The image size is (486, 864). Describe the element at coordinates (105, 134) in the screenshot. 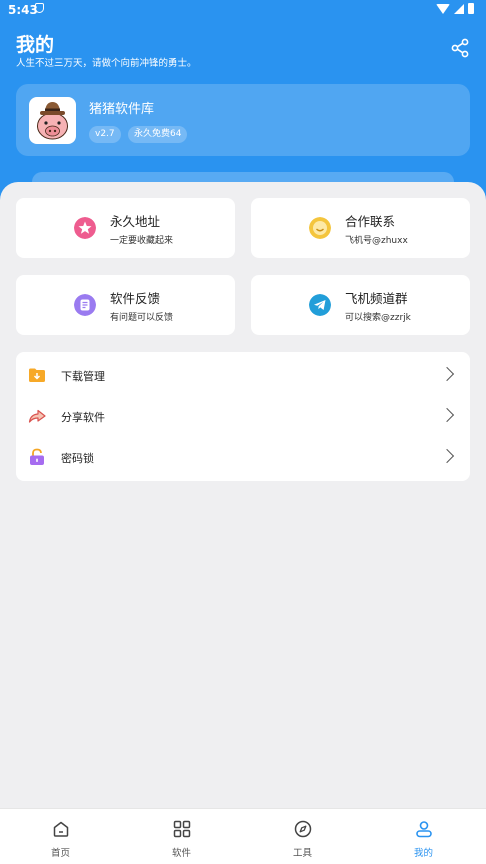

I see `version-badge: v2.7` at that location.